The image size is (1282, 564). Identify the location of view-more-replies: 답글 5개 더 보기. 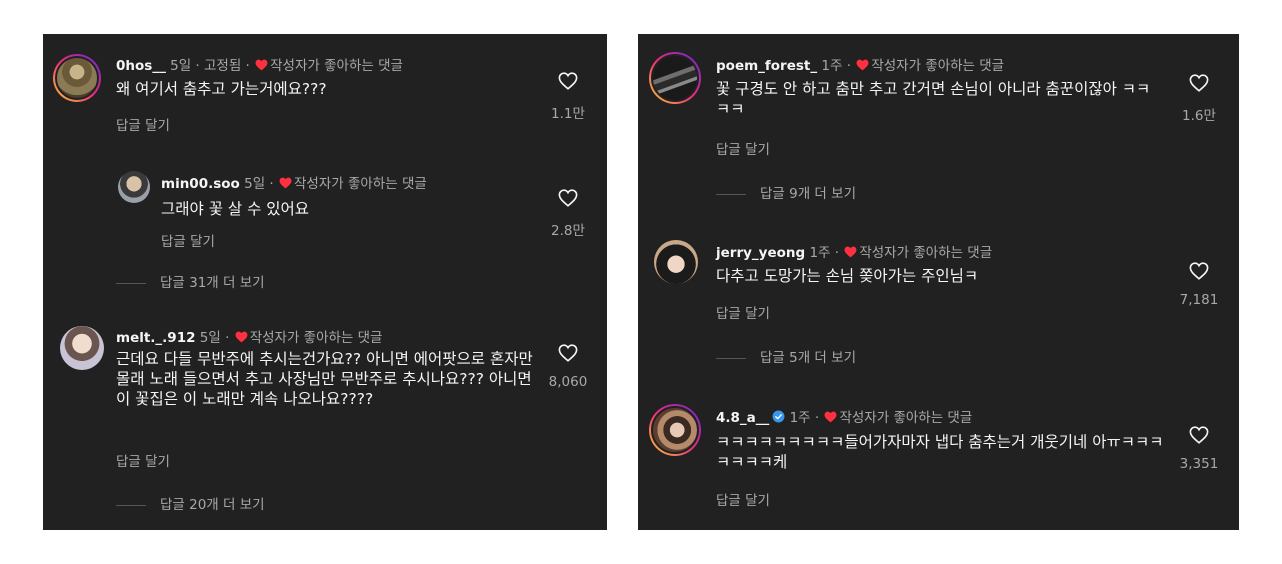
(786, 356).